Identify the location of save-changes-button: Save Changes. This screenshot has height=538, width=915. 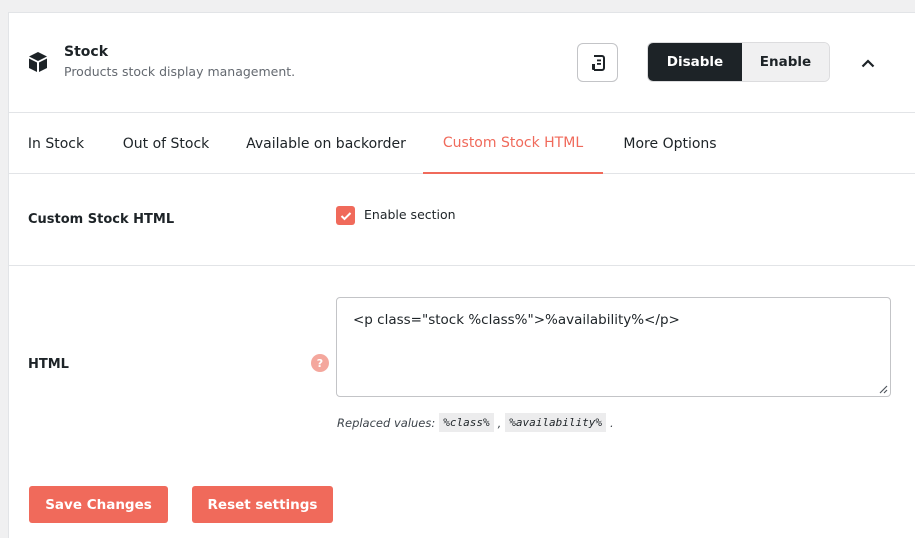
(98, 504).